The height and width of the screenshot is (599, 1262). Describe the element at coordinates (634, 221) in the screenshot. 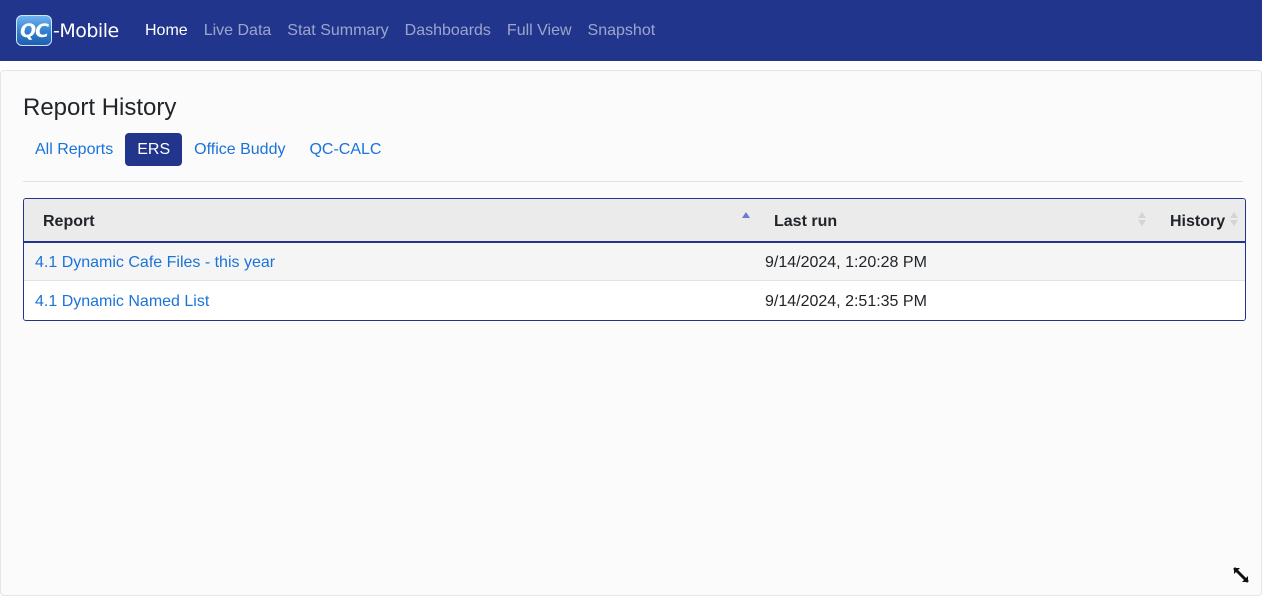

I see `table-header: Report Last run History` at that location.